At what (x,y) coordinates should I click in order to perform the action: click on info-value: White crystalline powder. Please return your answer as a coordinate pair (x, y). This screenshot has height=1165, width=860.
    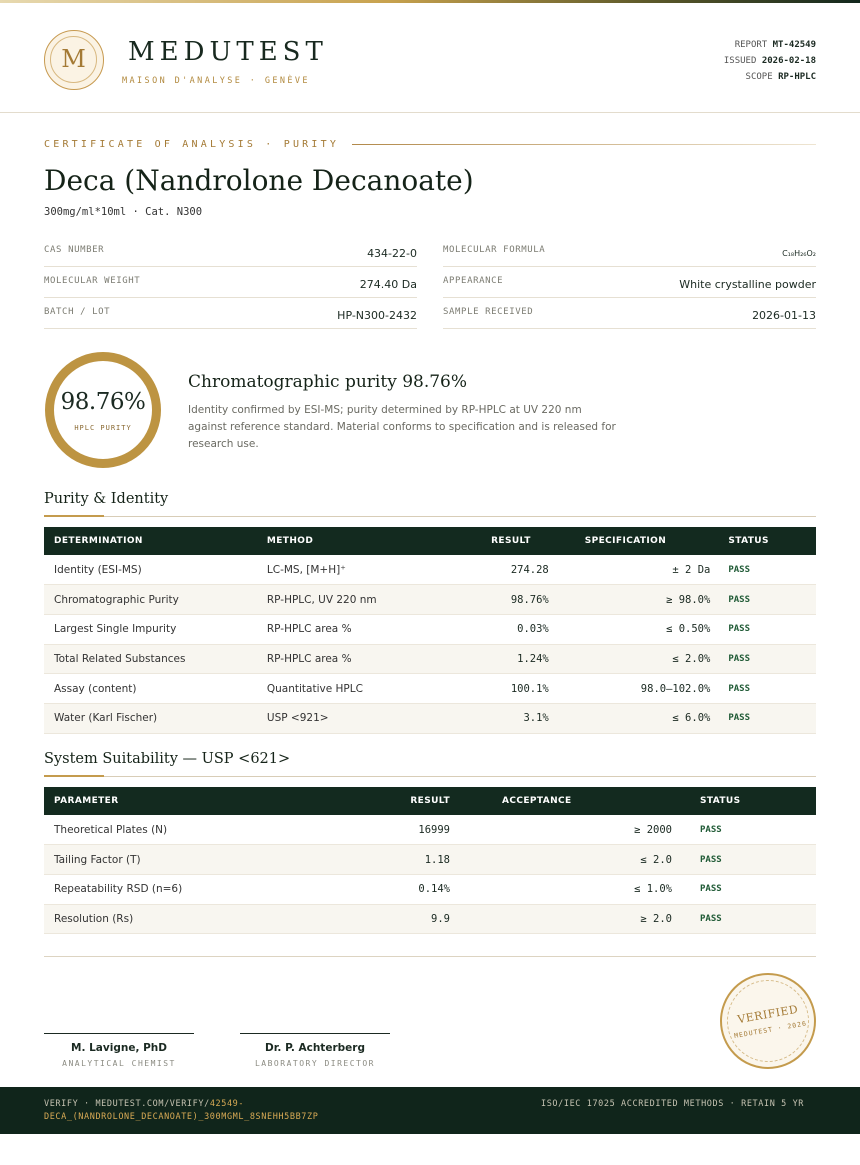
    Looking at the image, I should click on (747, 284).